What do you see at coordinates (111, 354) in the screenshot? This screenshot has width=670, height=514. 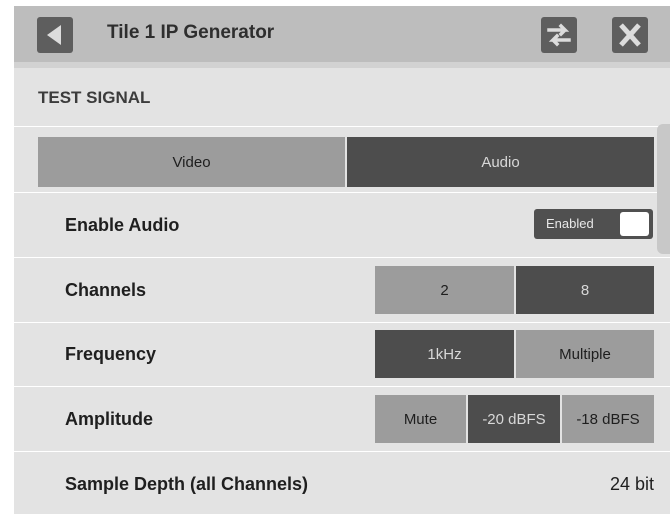 I see `frequency-label: Frequency` at bounding box center [111, 354].